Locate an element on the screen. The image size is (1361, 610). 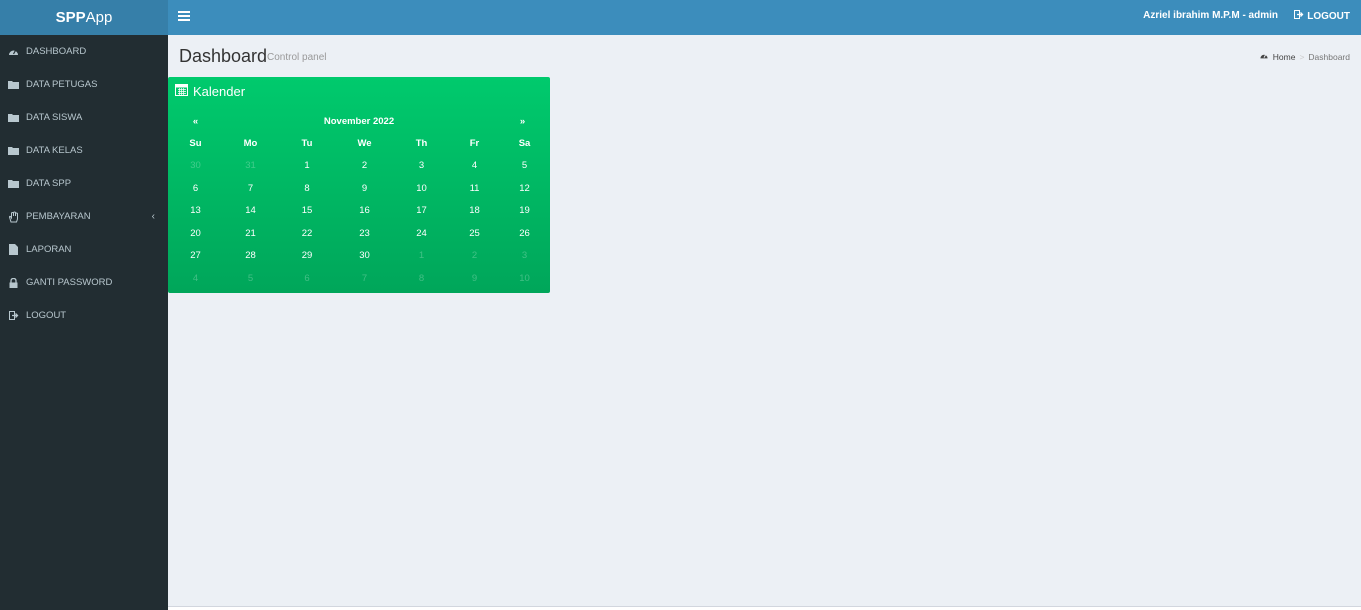
week-row: 30 31 1 2 3 4 5 is located at coordinates (359, 166).